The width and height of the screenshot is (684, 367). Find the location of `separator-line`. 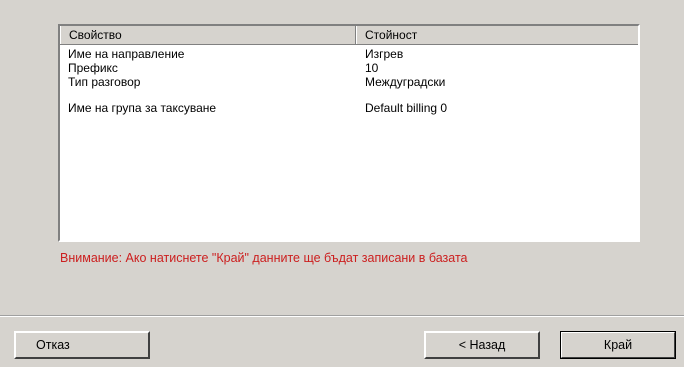

separator-line is located at coordinates (342, 316).